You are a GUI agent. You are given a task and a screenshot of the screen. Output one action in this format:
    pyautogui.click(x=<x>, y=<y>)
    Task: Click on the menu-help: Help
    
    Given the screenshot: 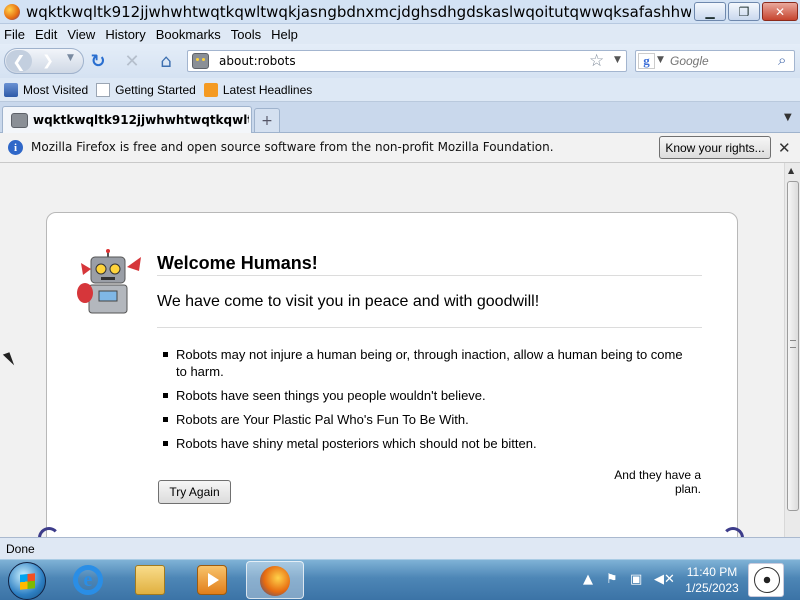 What is the action you would take?
    pyautogui.click(x=284, y=34)
    